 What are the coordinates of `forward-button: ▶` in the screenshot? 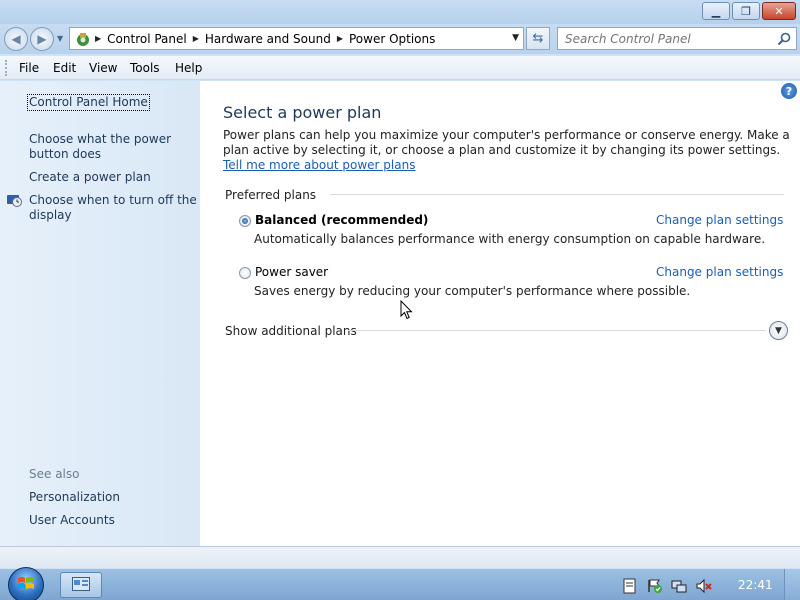 It's located at (42, 39).